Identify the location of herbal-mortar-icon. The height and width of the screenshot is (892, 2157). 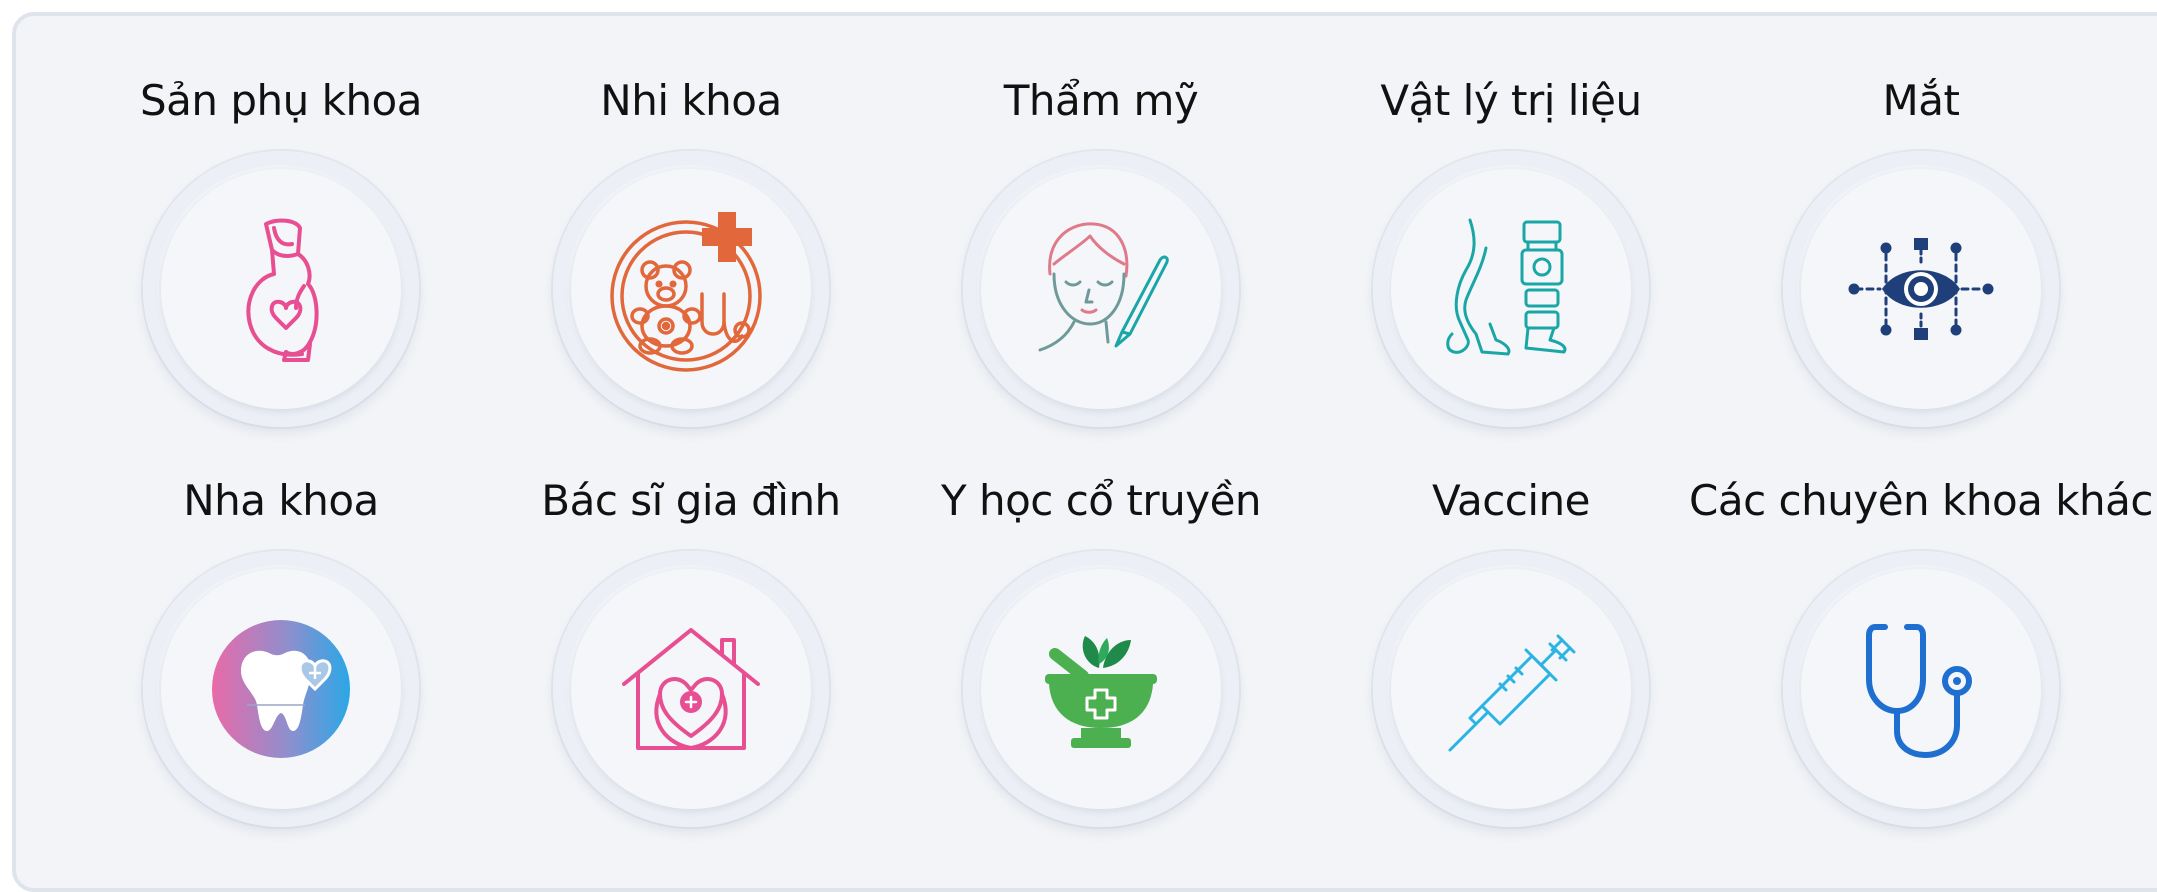
(1101, 692).